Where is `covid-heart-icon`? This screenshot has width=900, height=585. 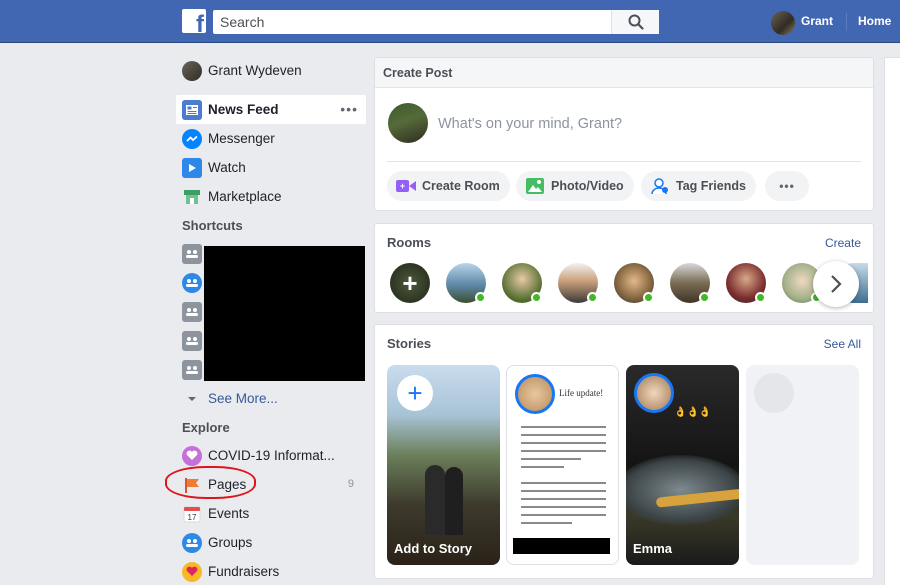 covid-heart-icon is located at coordinates (192, 455).